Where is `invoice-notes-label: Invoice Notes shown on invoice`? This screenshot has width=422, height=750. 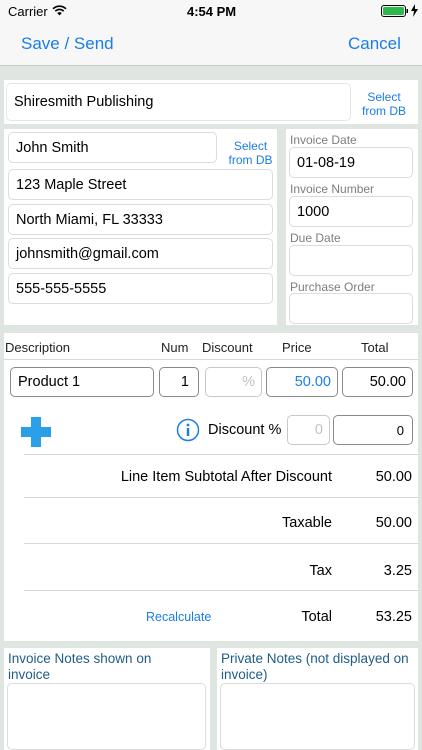 invoice-notes-label: Invoice Notes shown on invoice is located at coordinates (80, 666).